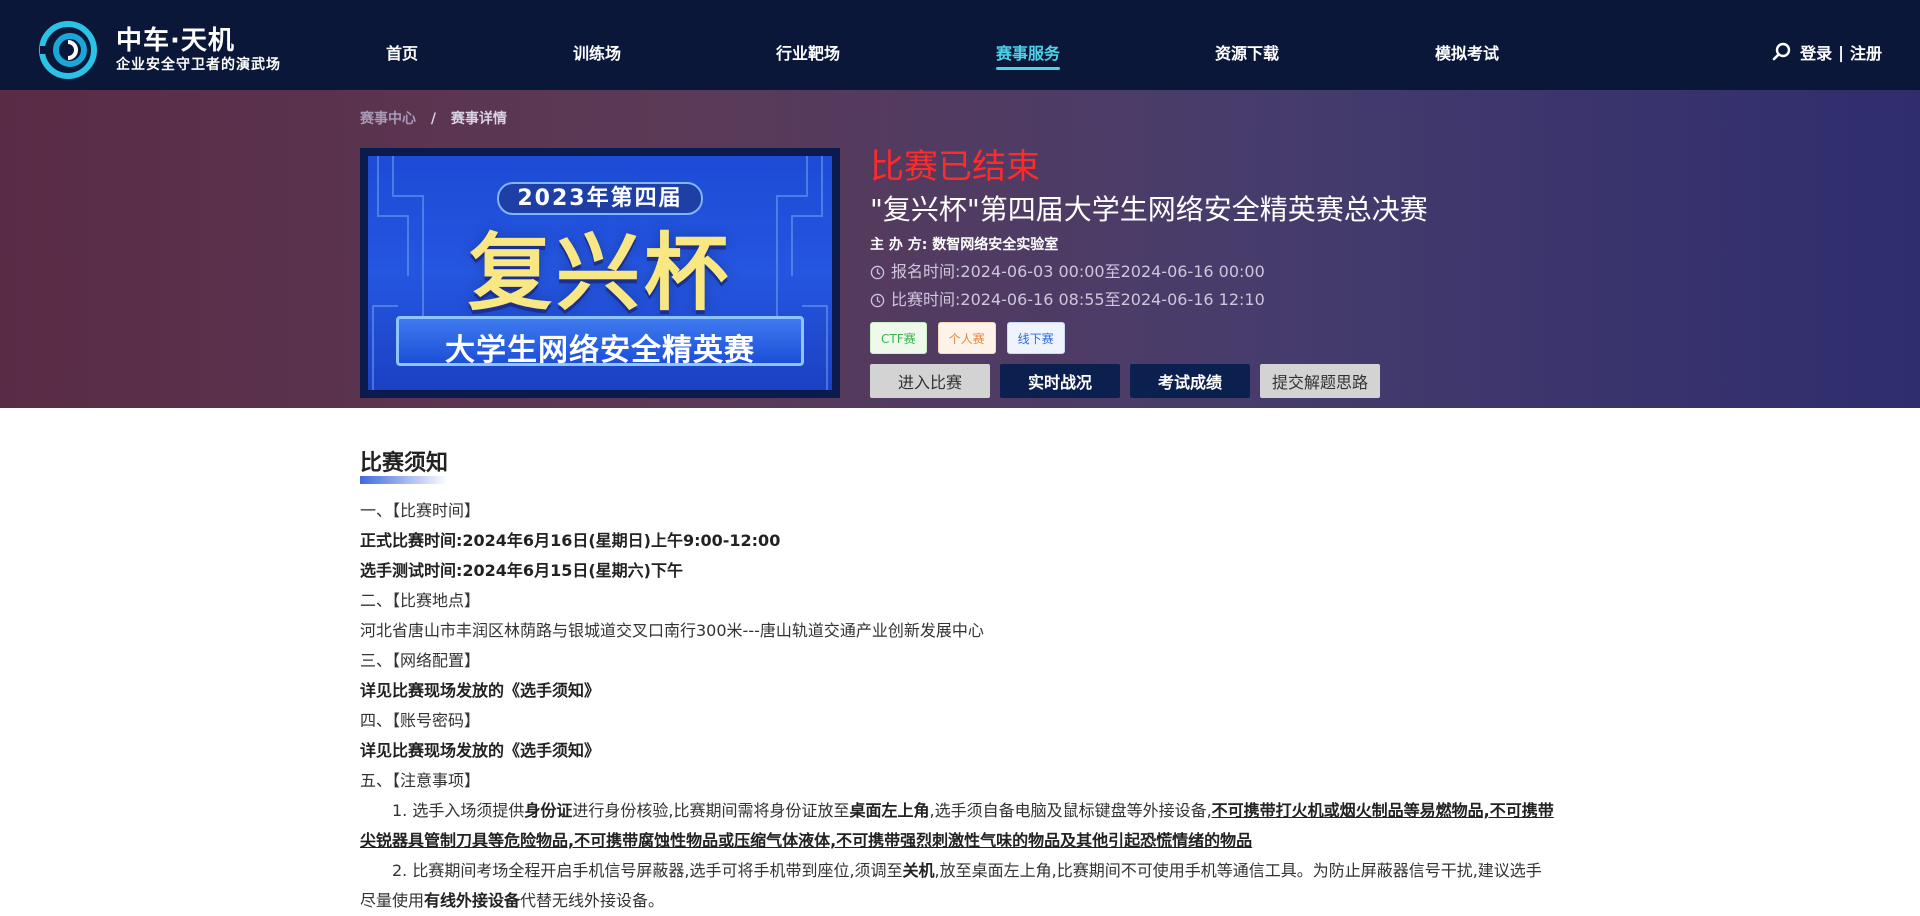 The width and height of the screenshot is (1920, 916). Describe the element at coordinates (420, 660) in the screenshot. I see `section-heading-network: 三、【网络配置】` at that location.